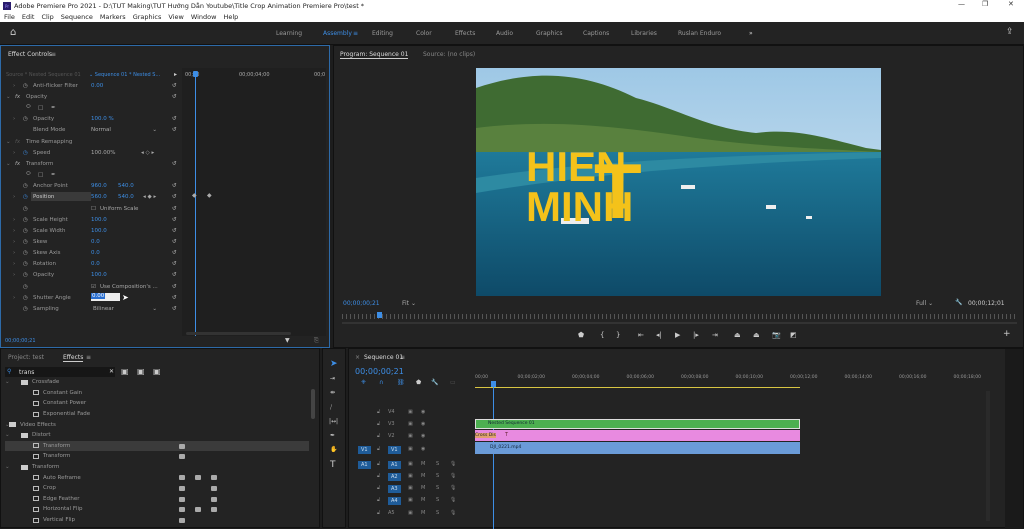 The image size is (1024, 529). I want to click on keyframe-icon: ◆, so click(209, 195).